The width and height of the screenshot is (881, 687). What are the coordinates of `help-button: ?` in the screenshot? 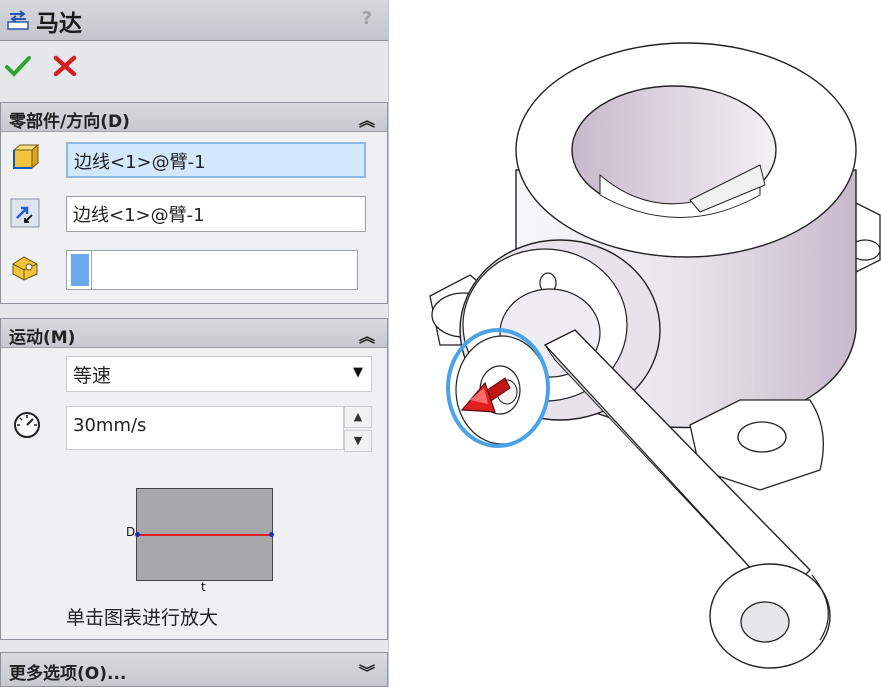 It's located at (367, 19).